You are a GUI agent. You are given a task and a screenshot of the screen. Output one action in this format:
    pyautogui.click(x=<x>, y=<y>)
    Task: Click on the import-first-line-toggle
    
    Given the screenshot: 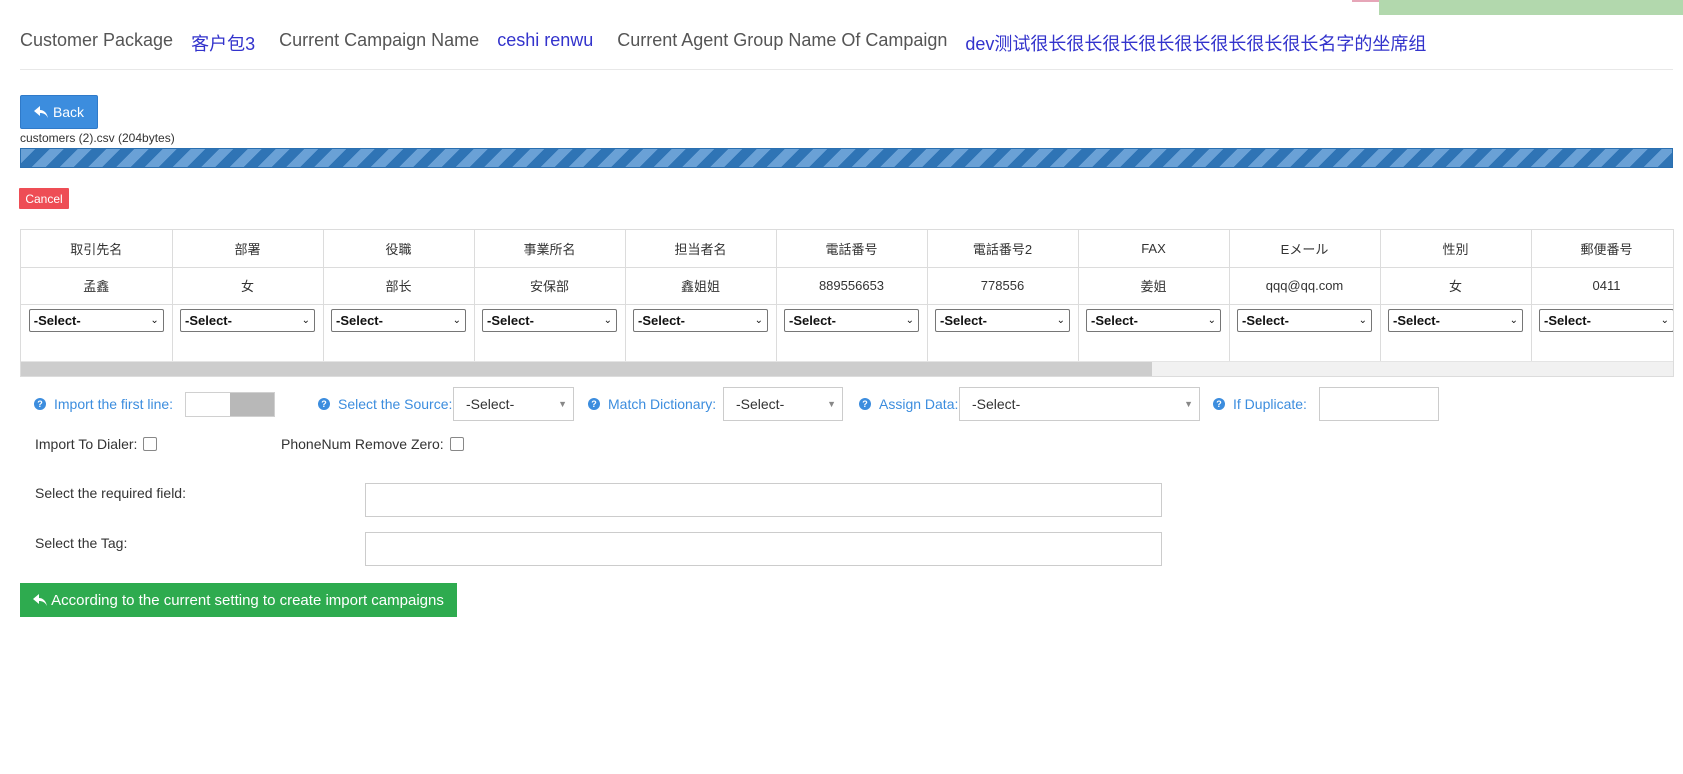 What is the action you would take?
    pyautogui.click(x=230, y=404)
    